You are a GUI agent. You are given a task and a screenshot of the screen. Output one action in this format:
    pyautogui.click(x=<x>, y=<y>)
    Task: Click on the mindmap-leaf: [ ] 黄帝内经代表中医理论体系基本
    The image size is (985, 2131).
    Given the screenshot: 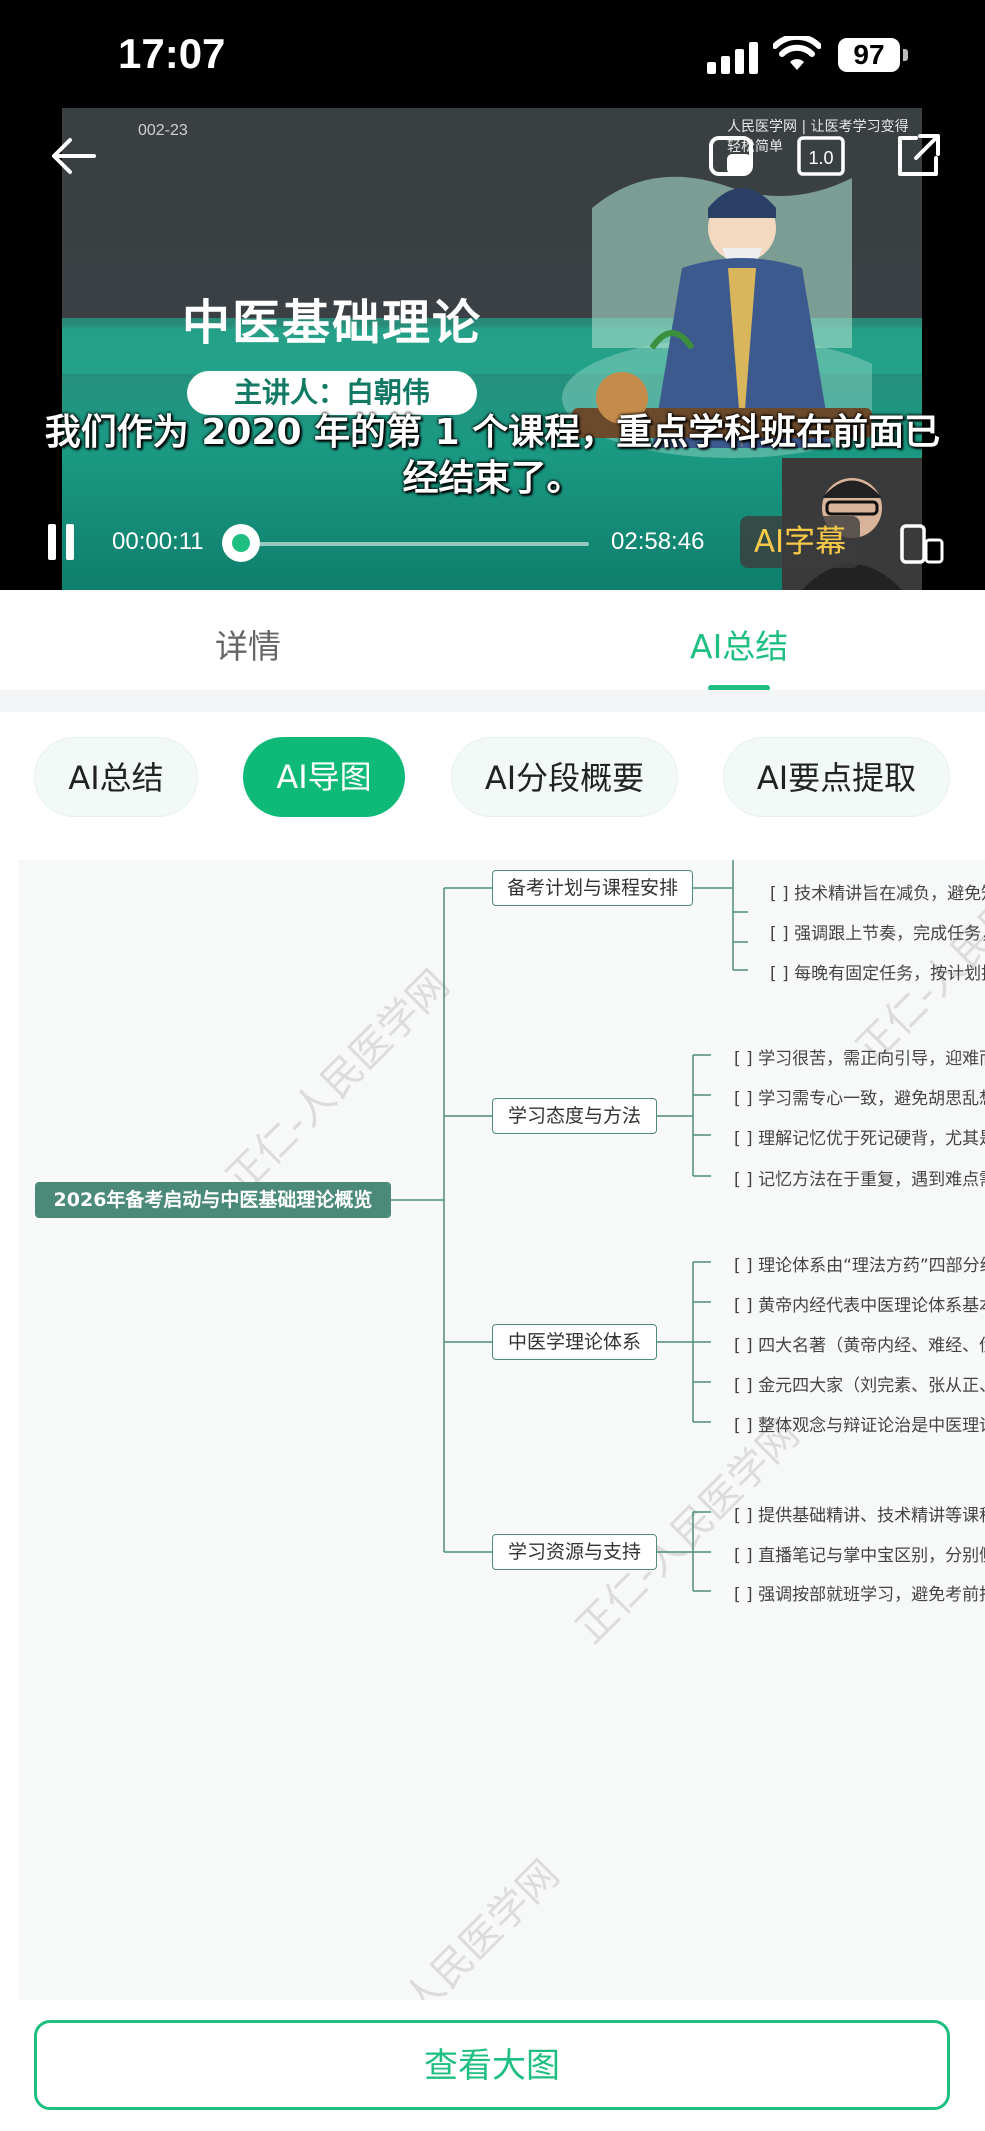 What is the action you would take?
    pyautogui.click(x=859, y=1306)
    